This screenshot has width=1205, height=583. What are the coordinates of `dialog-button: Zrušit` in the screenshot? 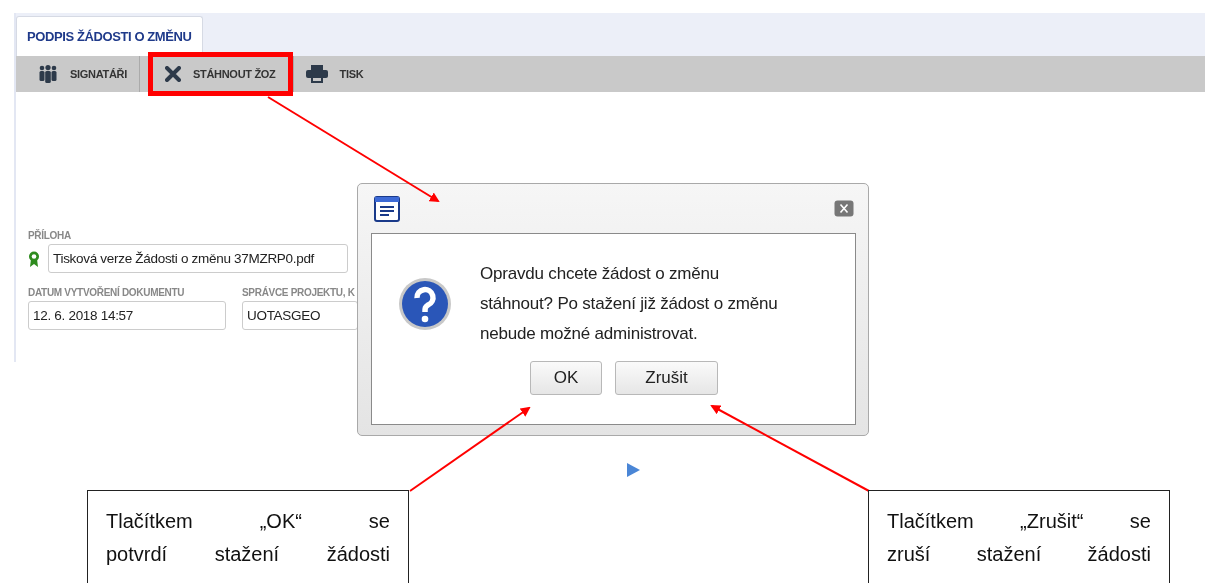 It's located at (666, 378).